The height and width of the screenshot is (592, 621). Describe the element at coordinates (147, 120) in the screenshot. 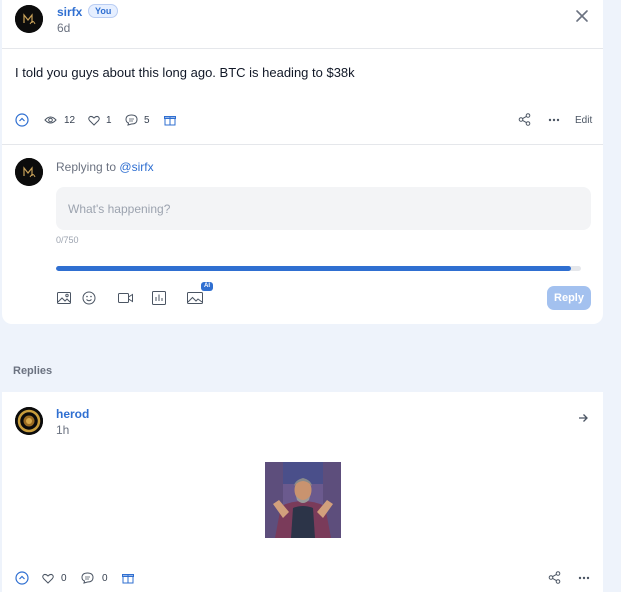

I see `comments-count: 5` at that location.